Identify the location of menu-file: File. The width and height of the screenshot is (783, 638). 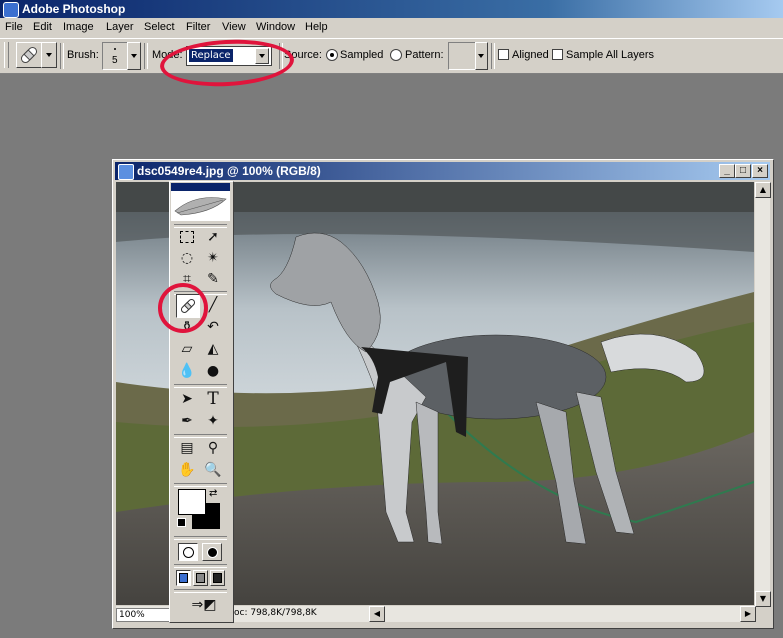
(14, 27).